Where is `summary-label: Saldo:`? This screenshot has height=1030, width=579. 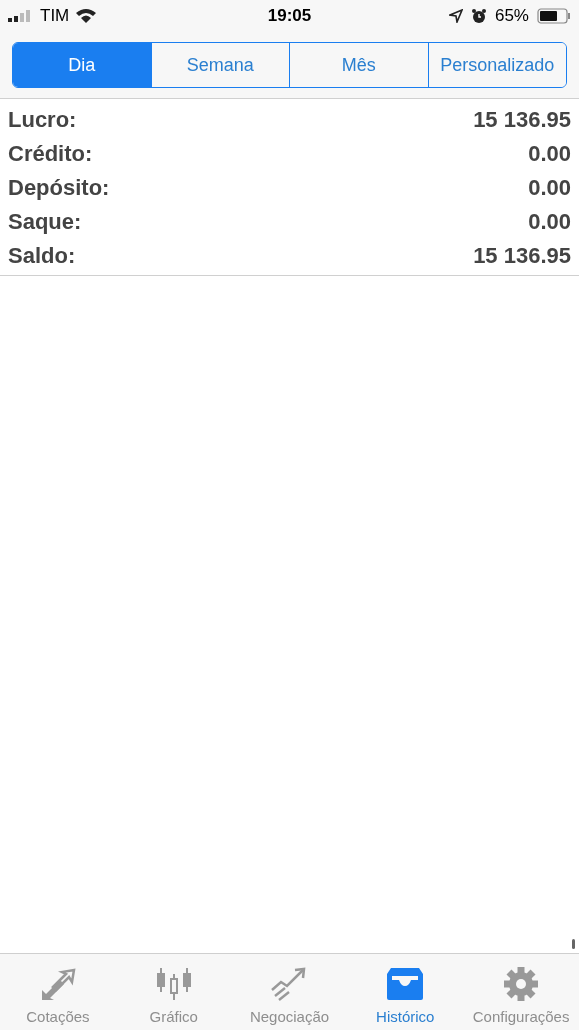
summary-label: Saldo: is located at coordinates (42, 255).